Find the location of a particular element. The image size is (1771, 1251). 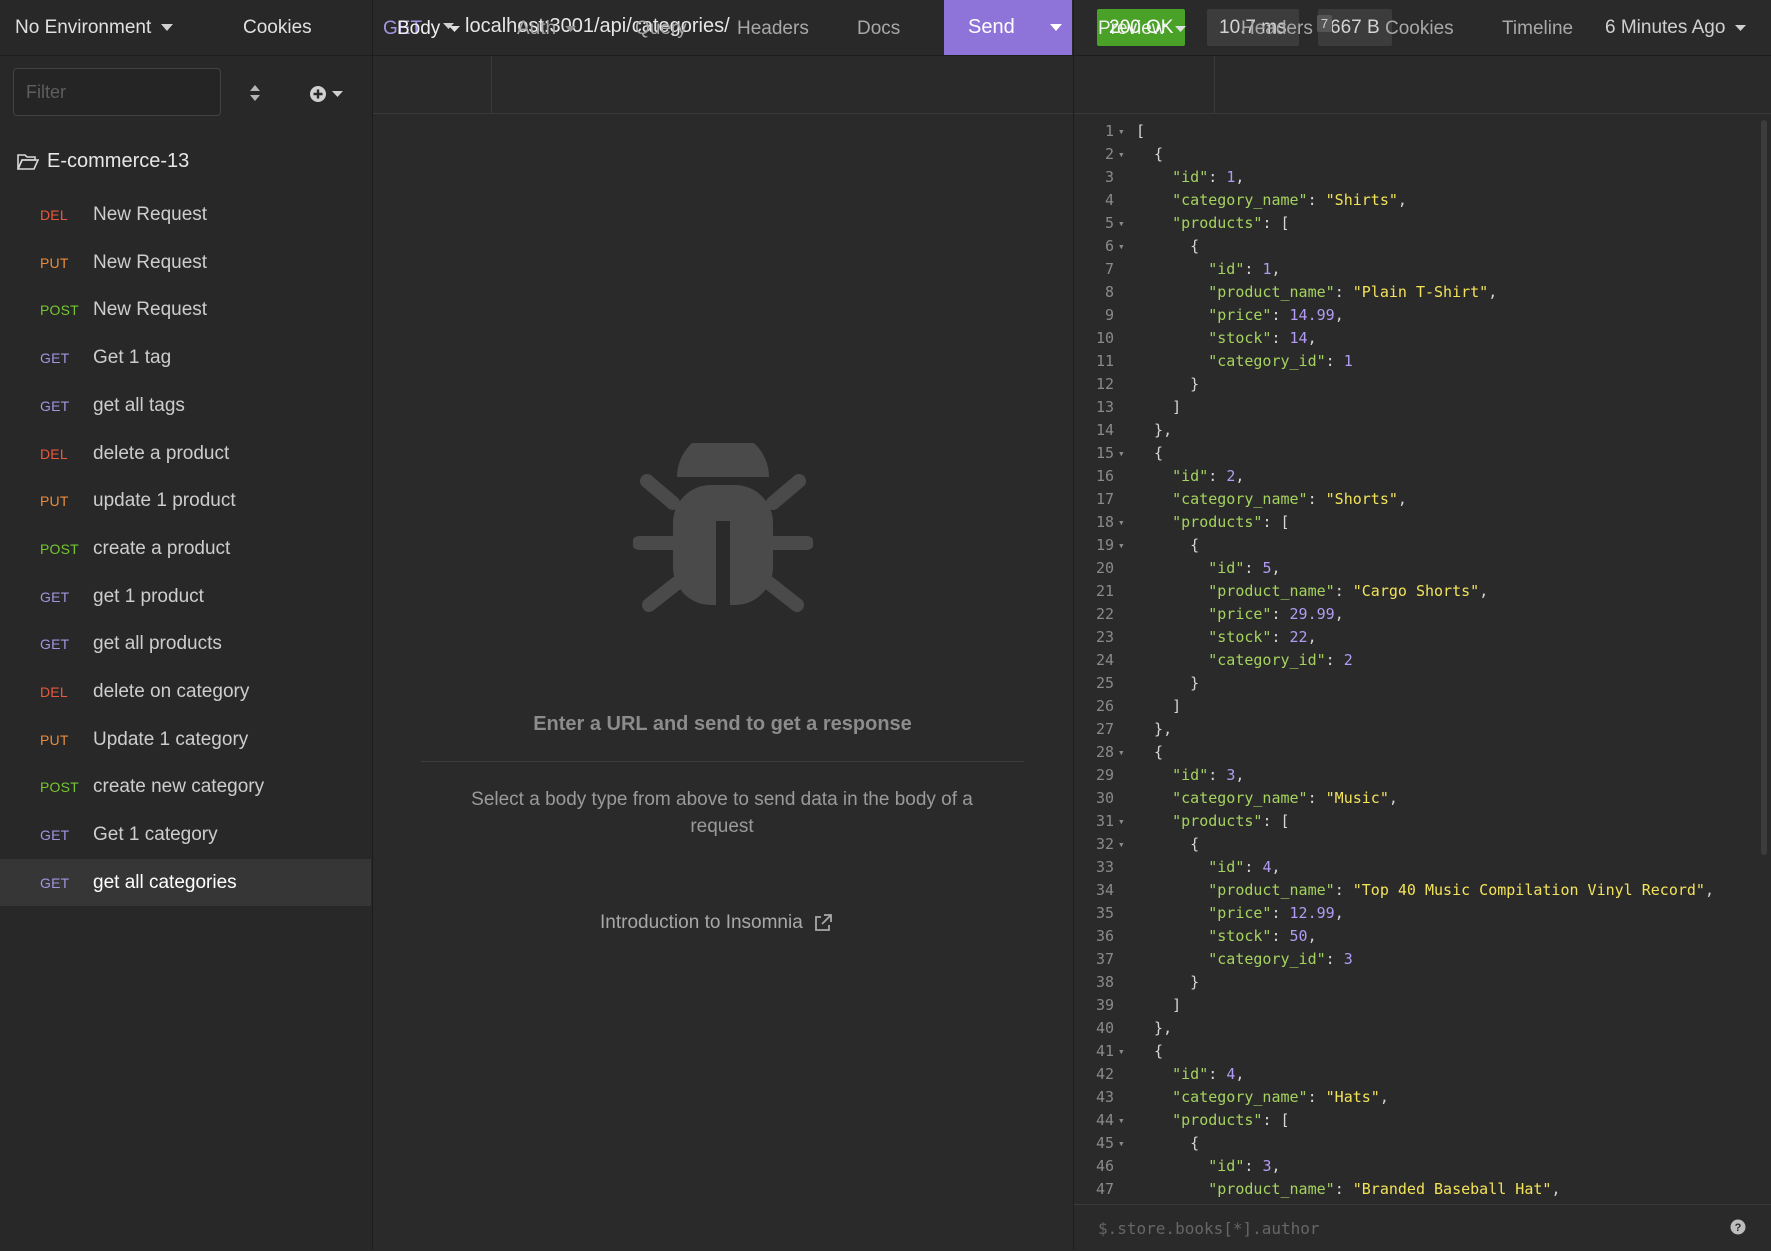

add-button is located at coordinates (329, 94).